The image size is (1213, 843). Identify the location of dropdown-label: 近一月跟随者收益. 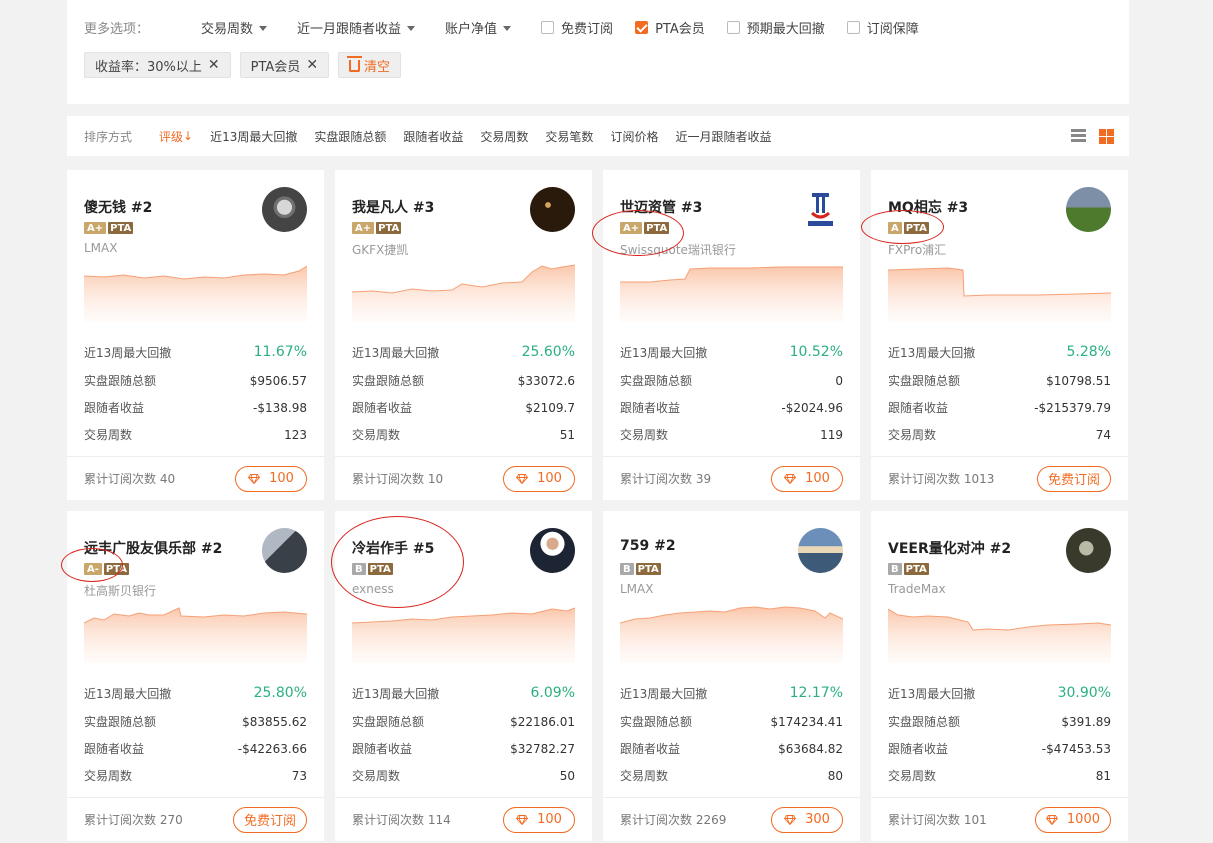
(349, 29).